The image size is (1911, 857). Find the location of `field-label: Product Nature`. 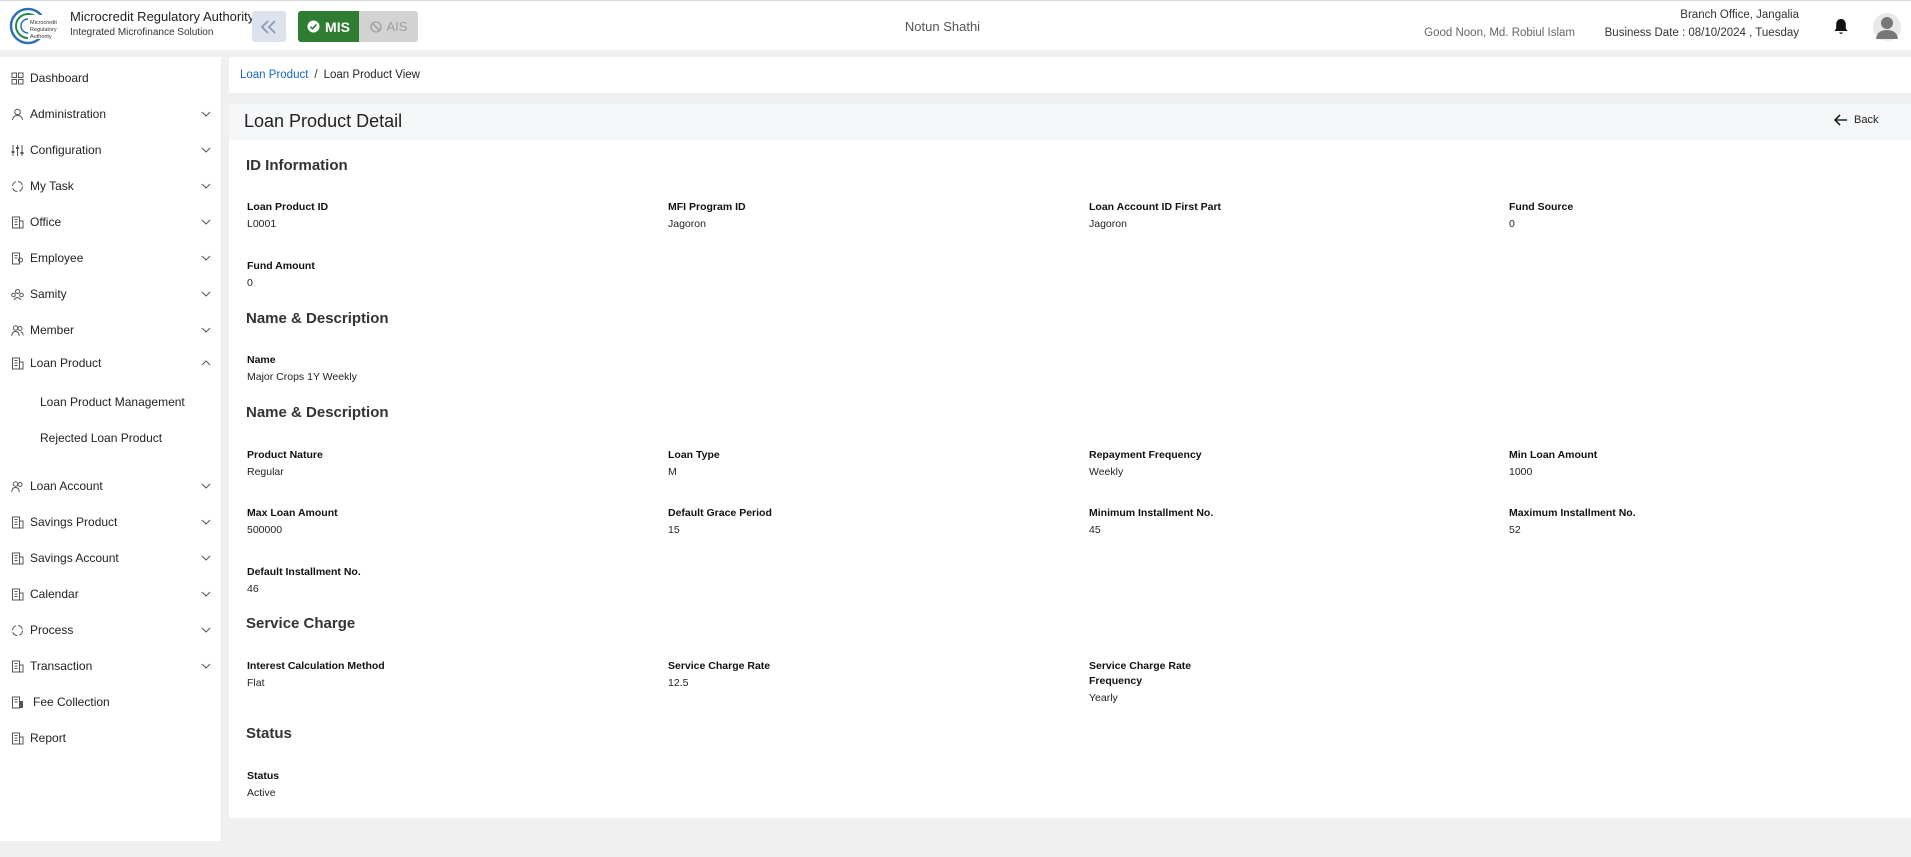

field-label: Product Nature is located at coordinates (285, 455).